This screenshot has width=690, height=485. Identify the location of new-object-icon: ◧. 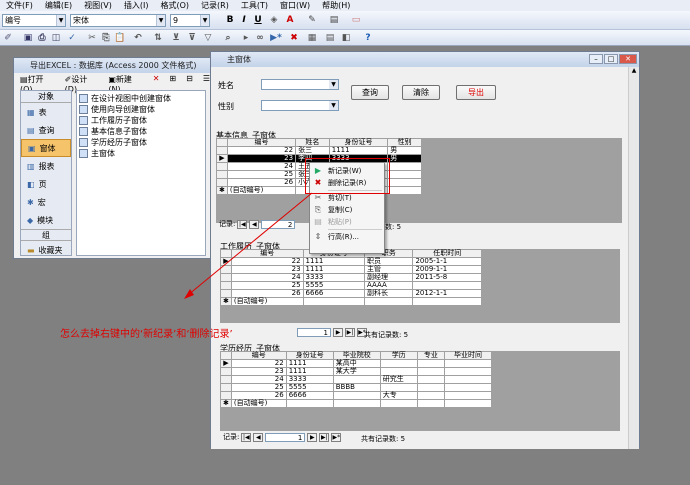
(346, 38).